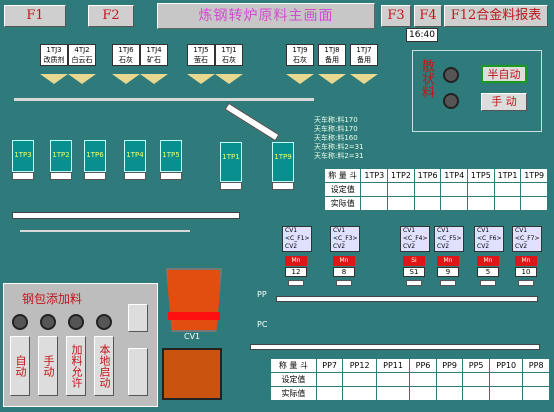 This screenshot has height=412, width=554. What do you see at coordinates (489, 239) in the screenshot?
I see `cv-unit: CV1 <C_F6> CV2` at bounding box center [489, 239].